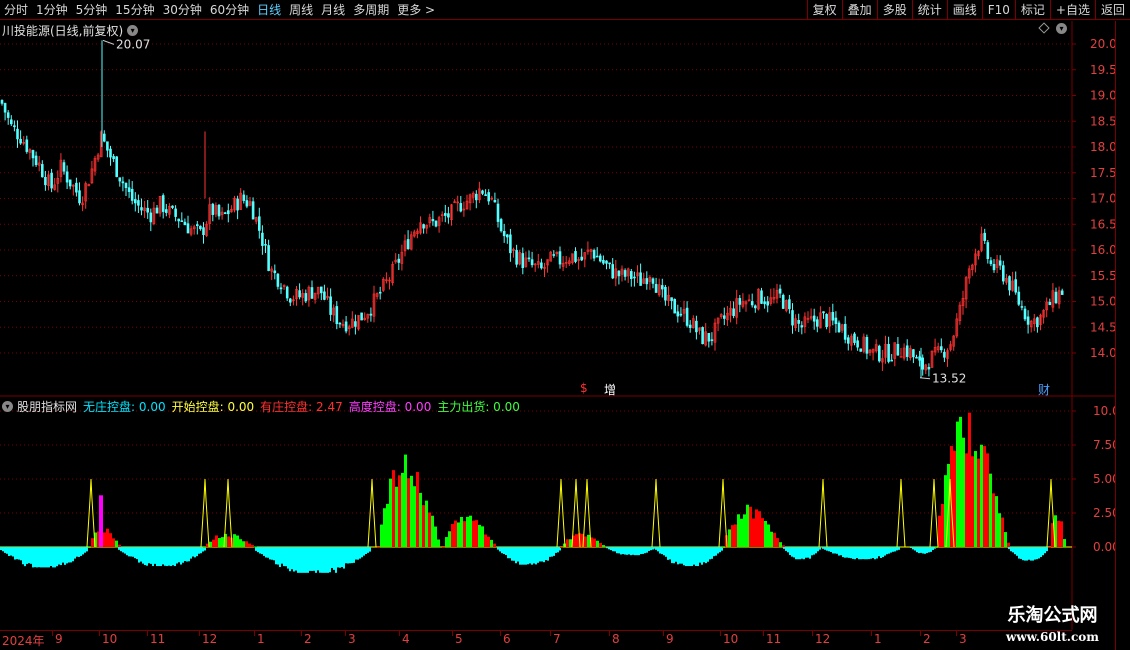  Describe the element at coordinates (610, 389) in the screenshot. I see `zeng-marker: 增` at that location.